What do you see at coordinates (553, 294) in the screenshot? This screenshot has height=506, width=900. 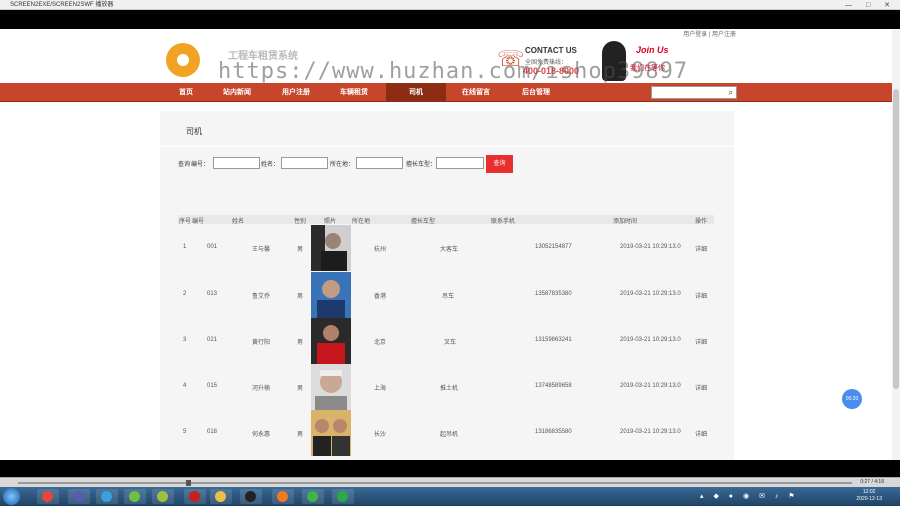 I see `cell-phone: 13587835380` at bounding box center [553, 294].